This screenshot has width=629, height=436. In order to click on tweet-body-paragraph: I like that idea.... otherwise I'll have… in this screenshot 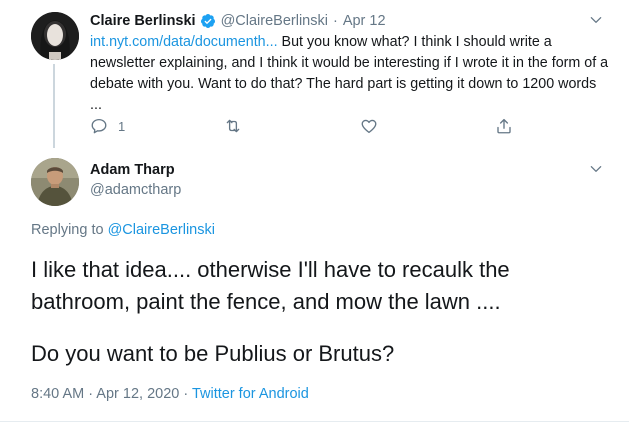, I will do `click(270, 285)`.